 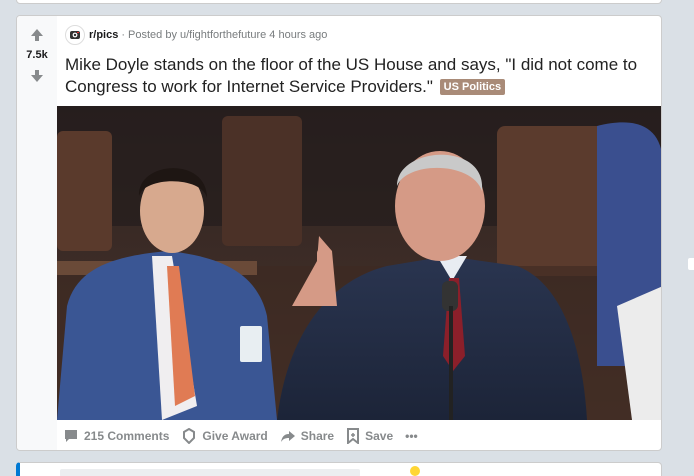 I want to click on vote-column: 7.5k, so click(x=37, y=233).